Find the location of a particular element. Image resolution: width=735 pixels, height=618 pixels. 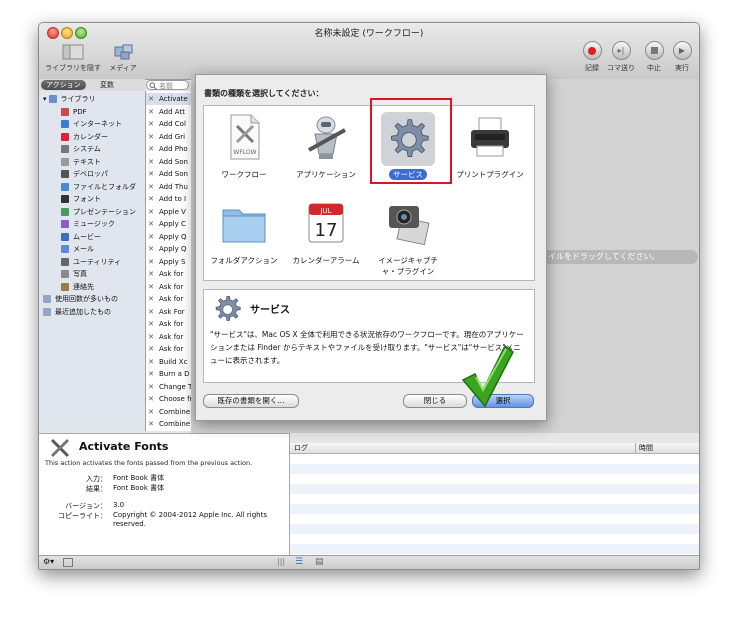

action-item: ✕ Apple V is located at coordinates (168, 212).